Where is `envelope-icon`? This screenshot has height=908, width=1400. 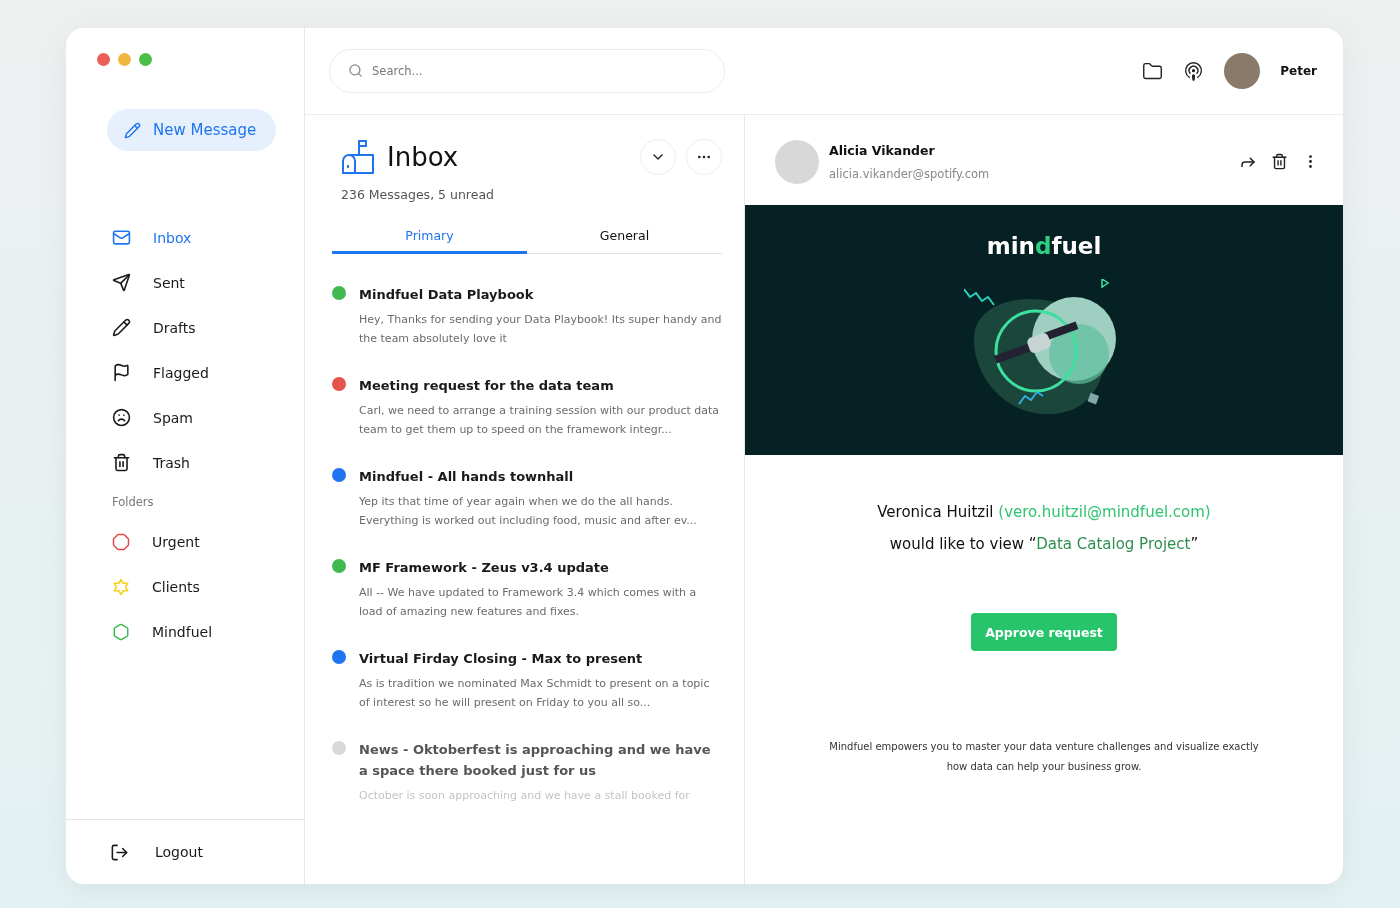 envelope-icon is located at coordinates (121, 237).